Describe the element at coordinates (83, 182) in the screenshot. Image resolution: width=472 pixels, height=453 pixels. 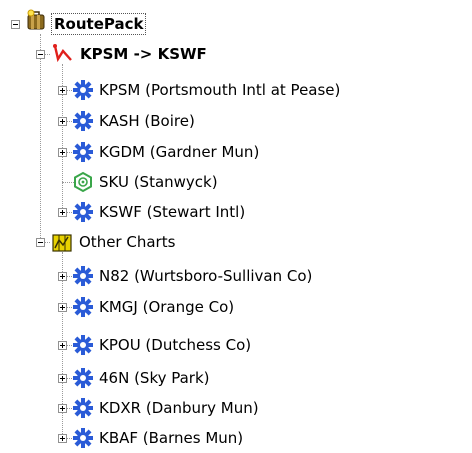
I see `vor-icon` at that location.